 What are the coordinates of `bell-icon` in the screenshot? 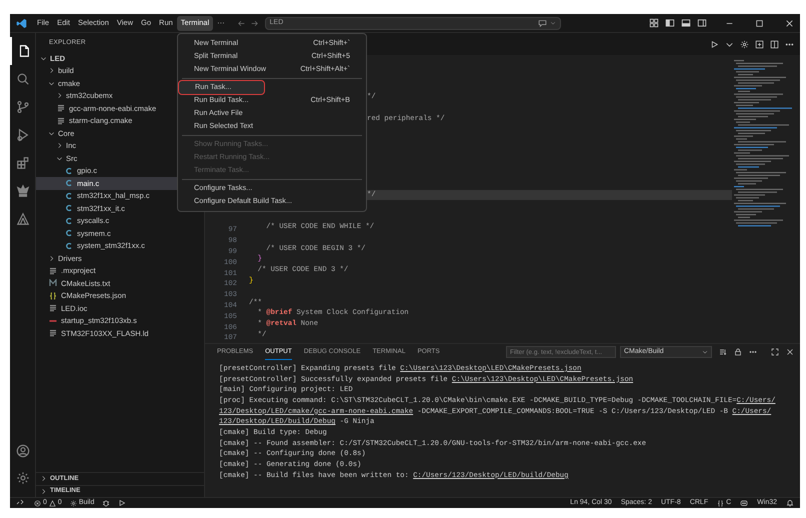 It's located at (790, 503).